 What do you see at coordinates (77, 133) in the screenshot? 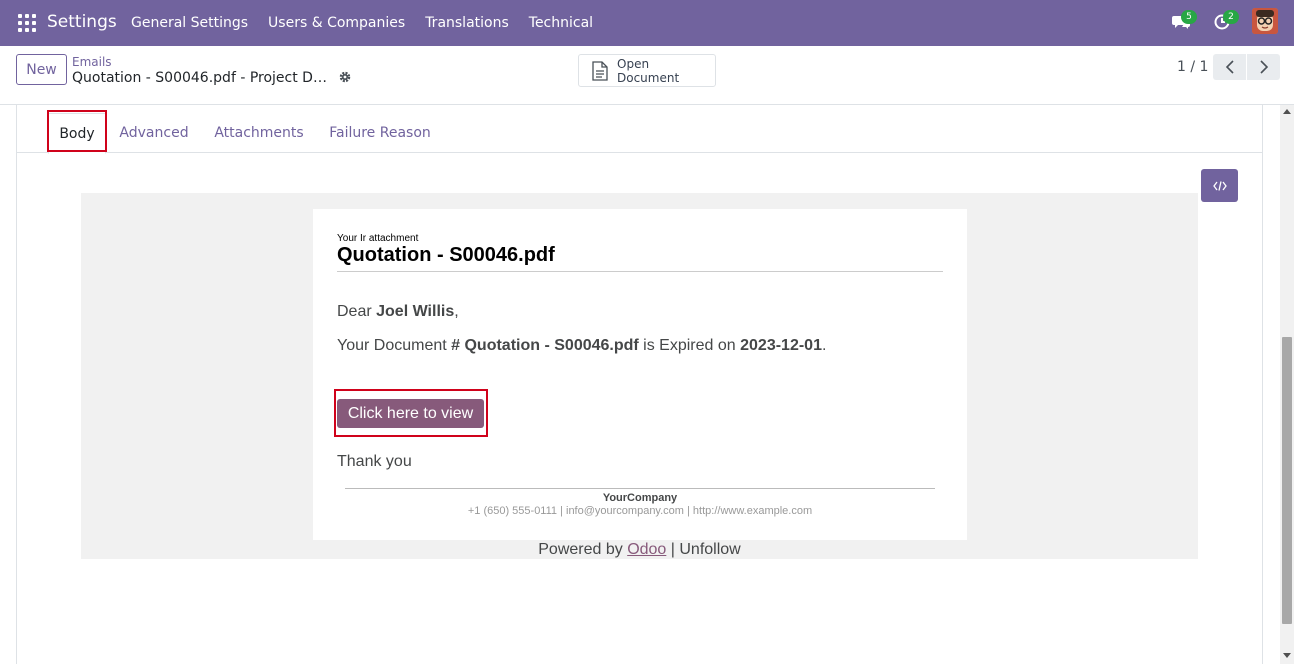
I see `tab-body: Body` at bounding box center [77, 133].